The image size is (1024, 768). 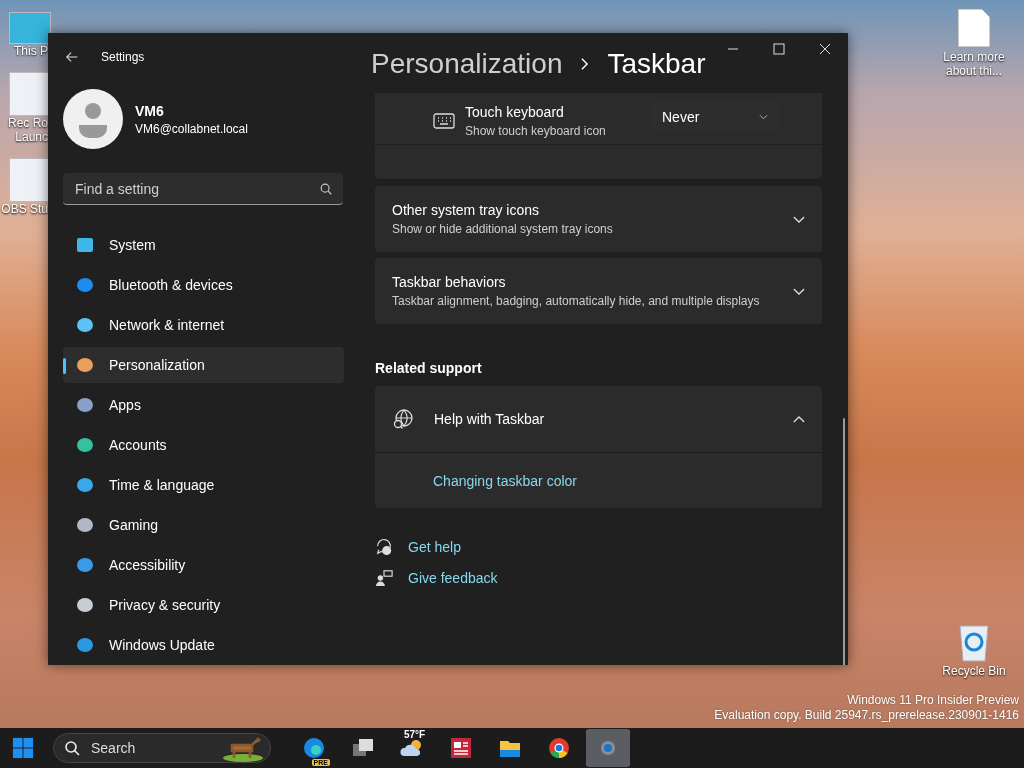 I want to click on nav-item: System, so click(x=203, y=245).